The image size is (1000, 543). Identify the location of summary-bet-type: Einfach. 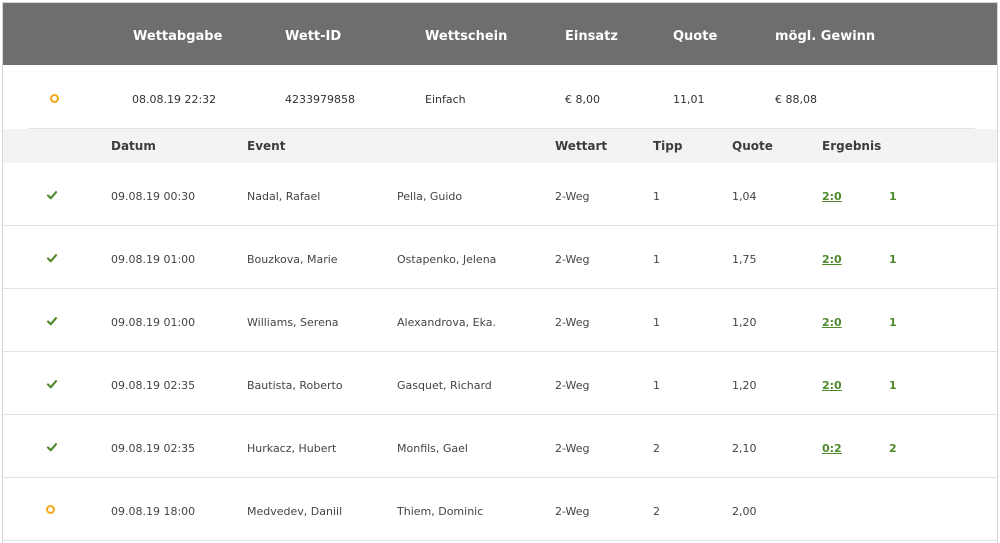
(445, 99).